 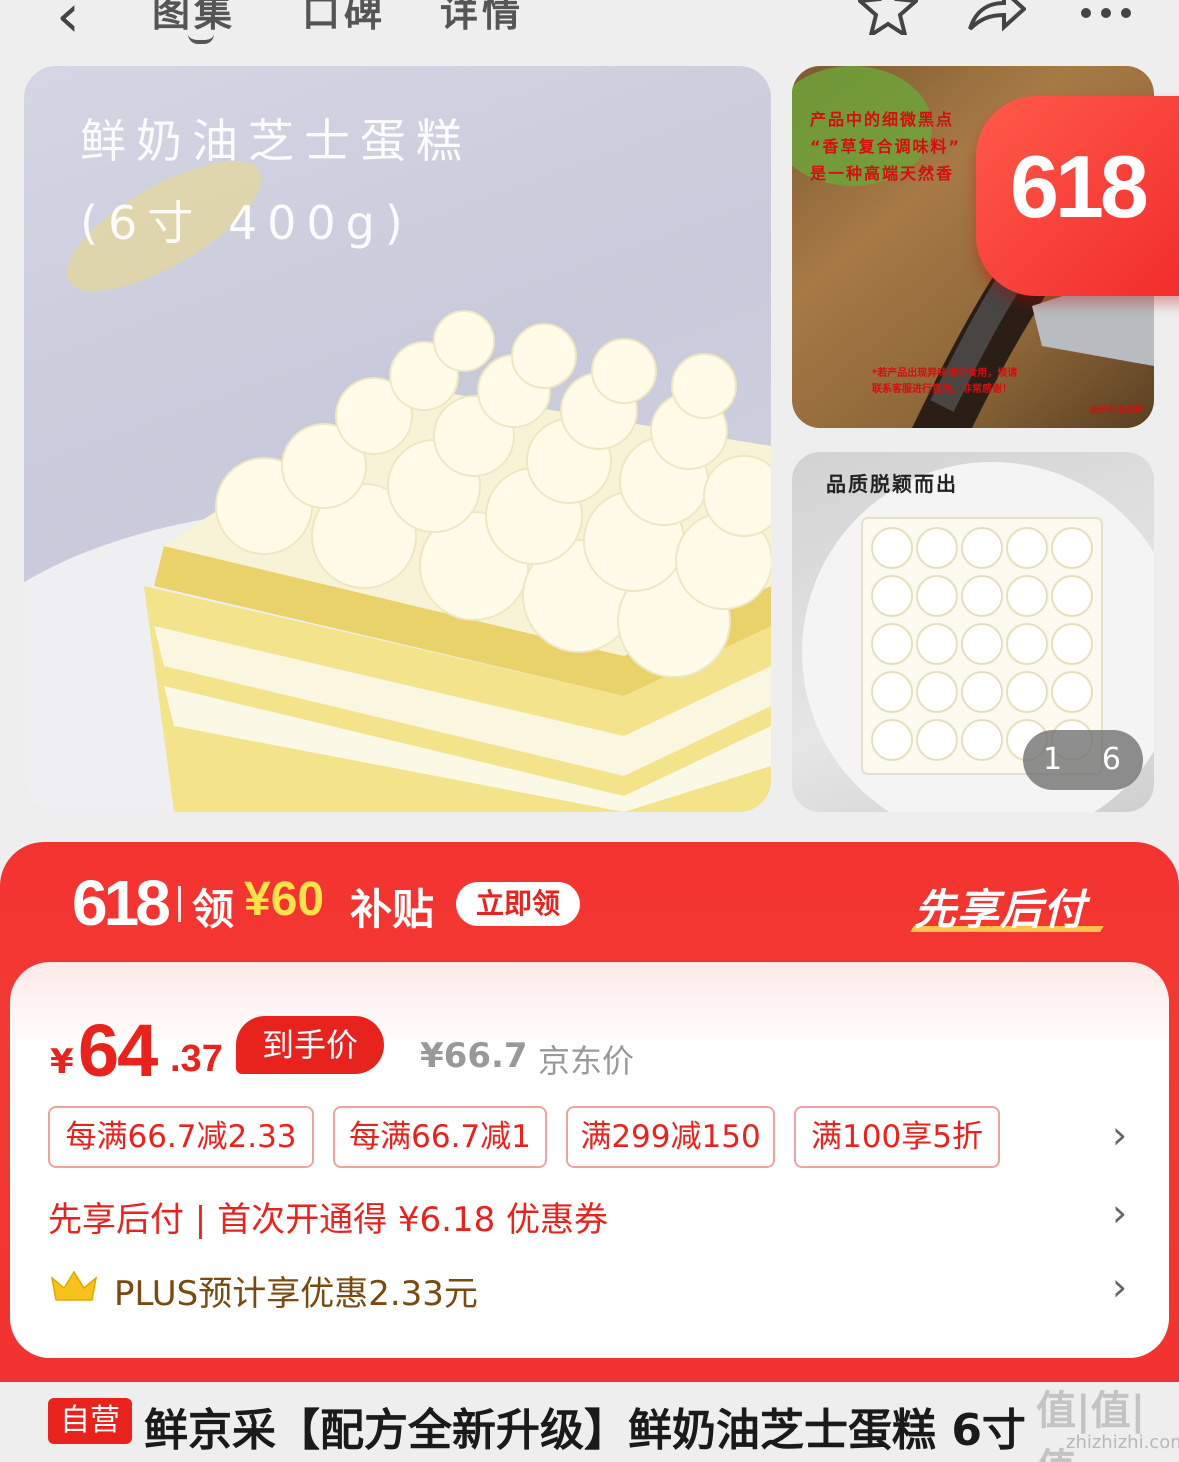 What do you see at coordinates (62, 1062) in the screenshot?
I see `price-currency: ¥` at bounding box center [62, 1062].